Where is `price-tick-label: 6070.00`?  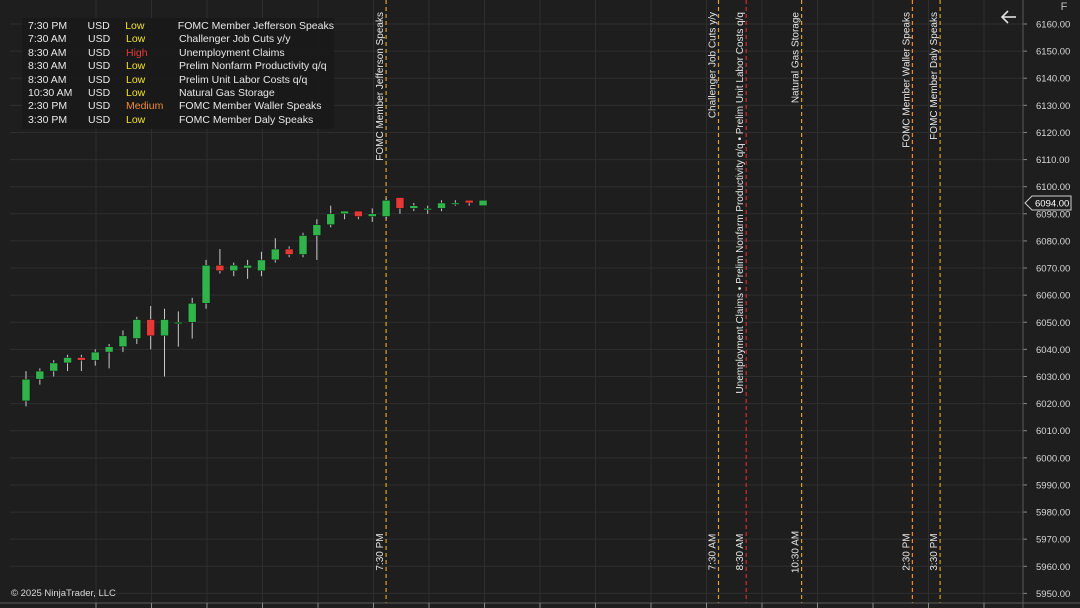 price-tick-label: 6070.00 is located at coordinates (1053, 269).